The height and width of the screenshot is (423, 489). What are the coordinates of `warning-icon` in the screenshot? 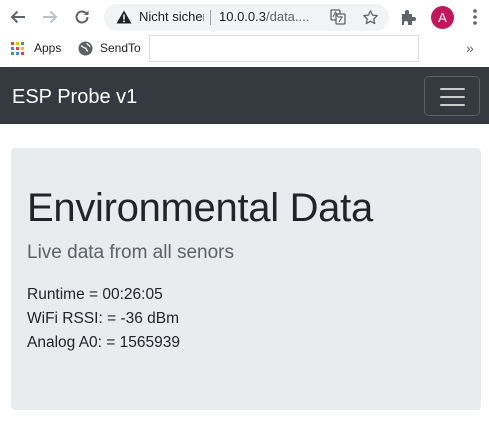 It's located at (124, 17).